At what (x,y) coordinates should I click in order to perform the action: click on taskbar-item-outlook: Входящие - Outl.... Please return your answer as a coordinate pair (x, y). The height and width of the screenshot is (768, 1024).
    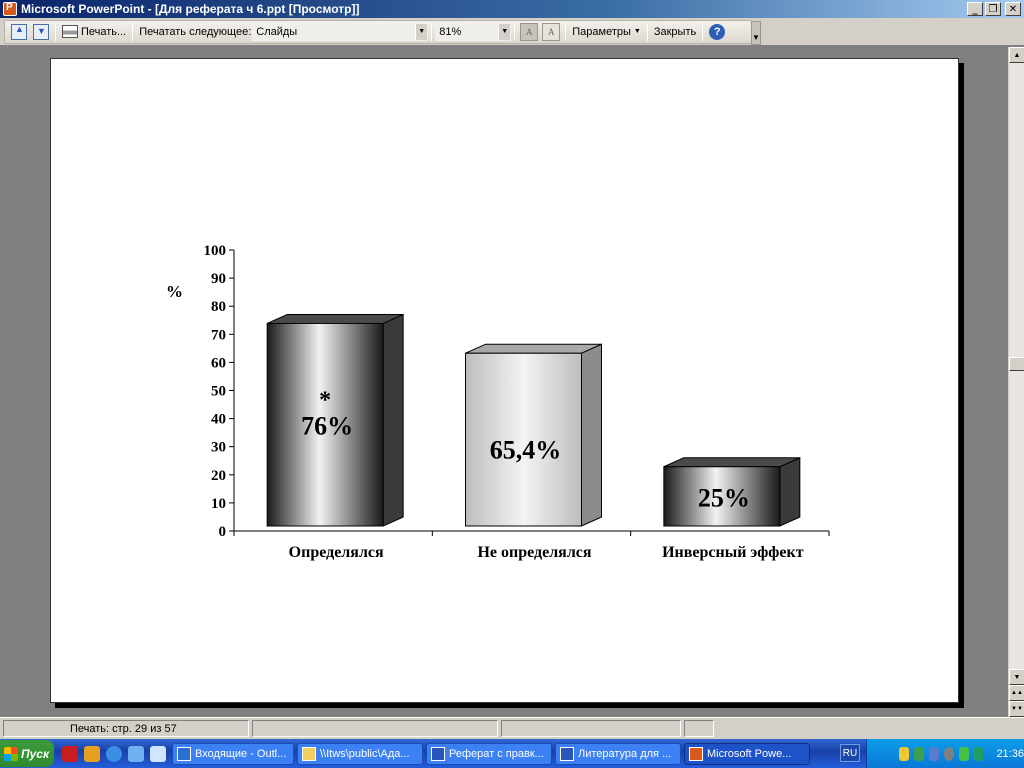
    Looking at the image, I should click on (233, 753).